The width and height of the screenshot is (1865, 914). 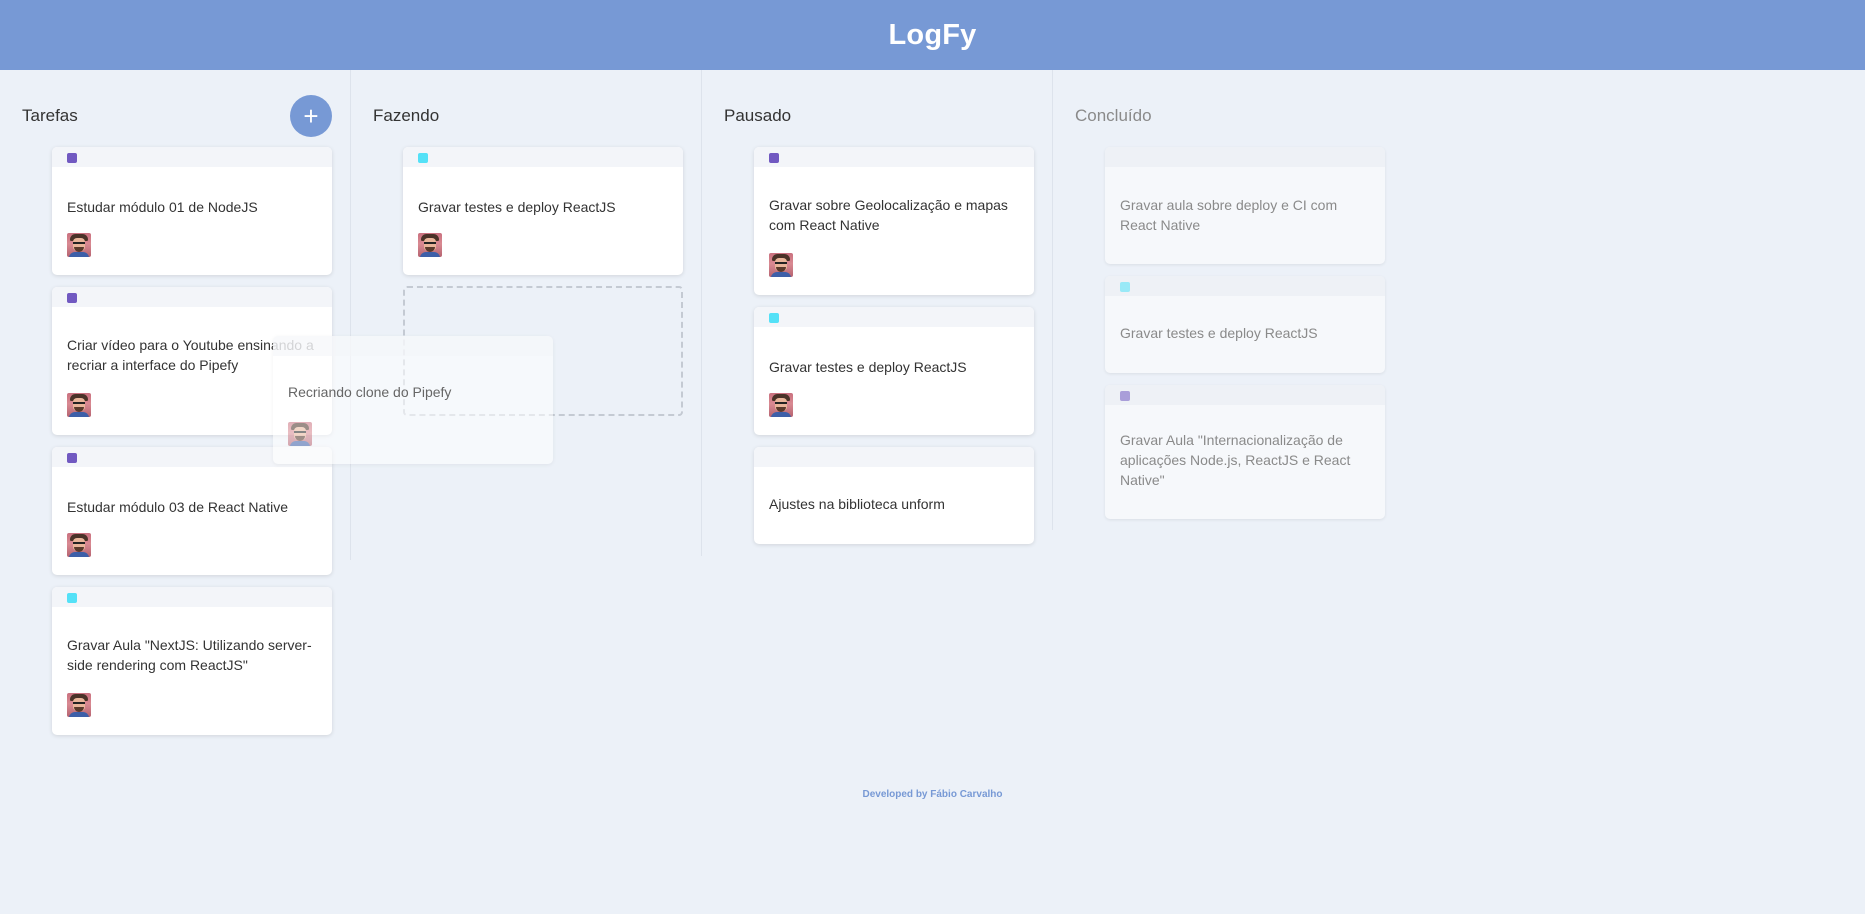 What do you see at coordinates (178, 507) in the screenshot?
I see `card-title: Estudar módulo 03 de React Native` at bounding box center [178, 507].